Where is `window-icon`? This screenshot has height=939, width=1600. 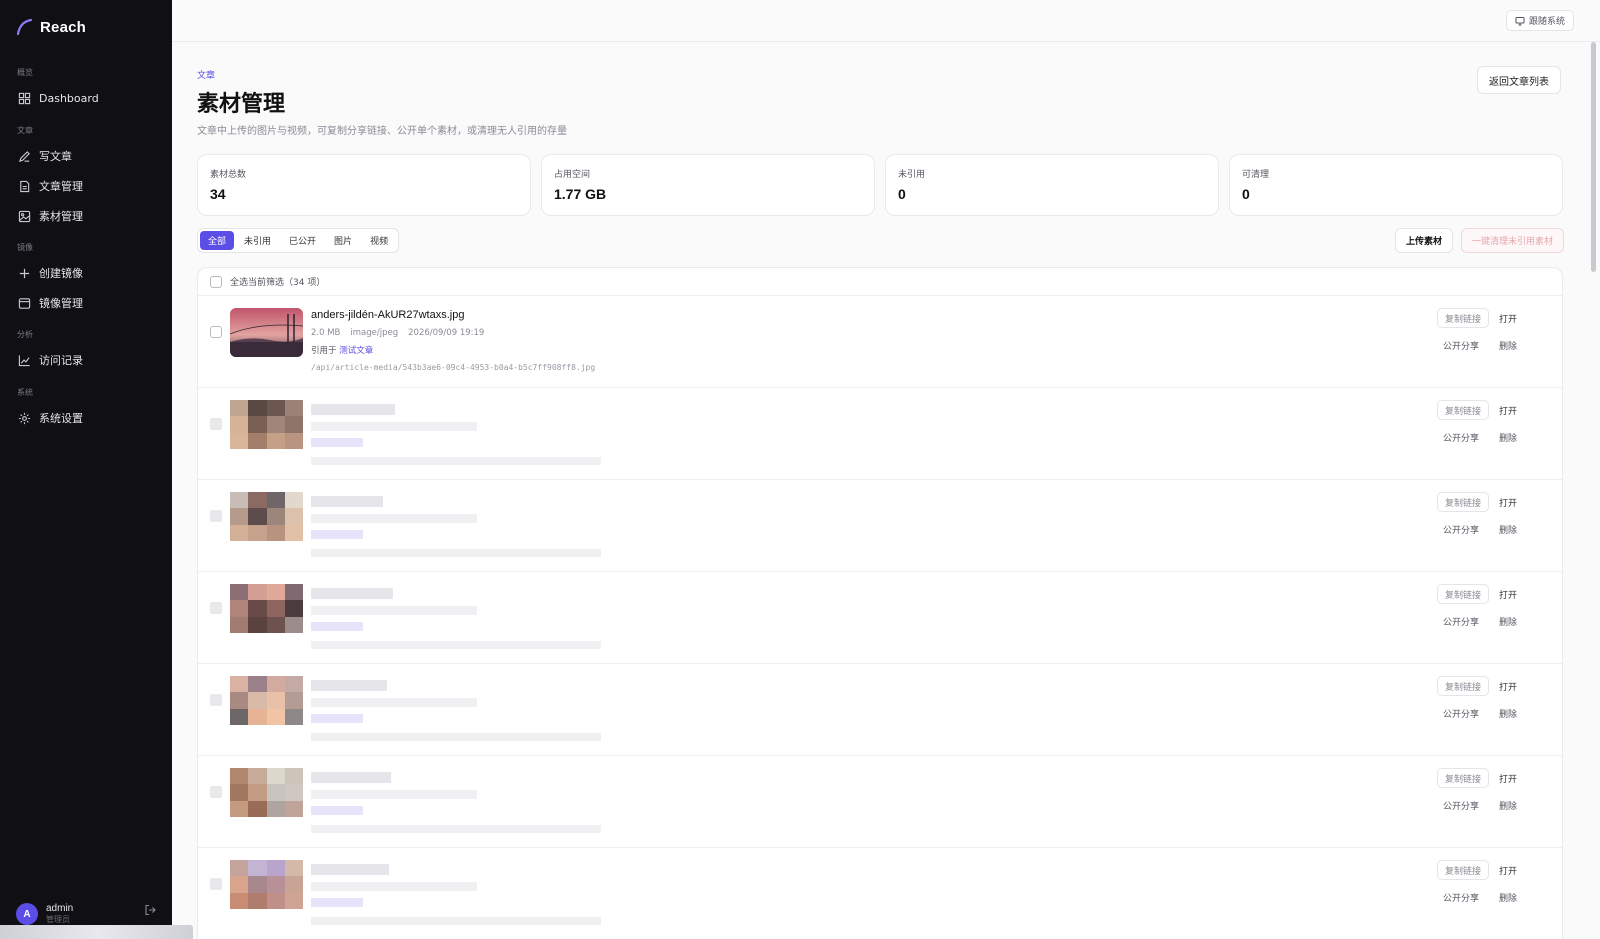 window-icon is located at coordinates (24, 303).